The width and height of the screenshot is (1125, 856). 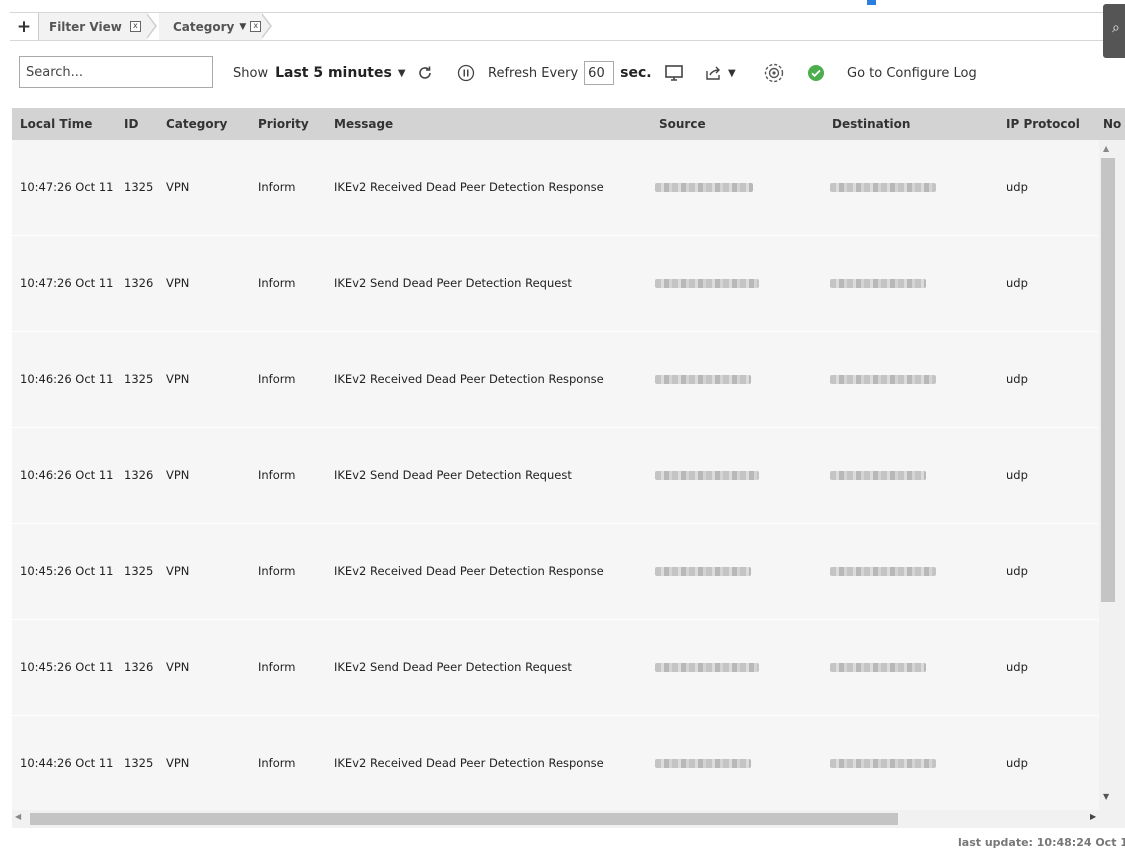 What do you see at coordinates (1043, 124) in the screenshot?
I see `column-header: IP Protocol` at bounding box center [1043, 124].